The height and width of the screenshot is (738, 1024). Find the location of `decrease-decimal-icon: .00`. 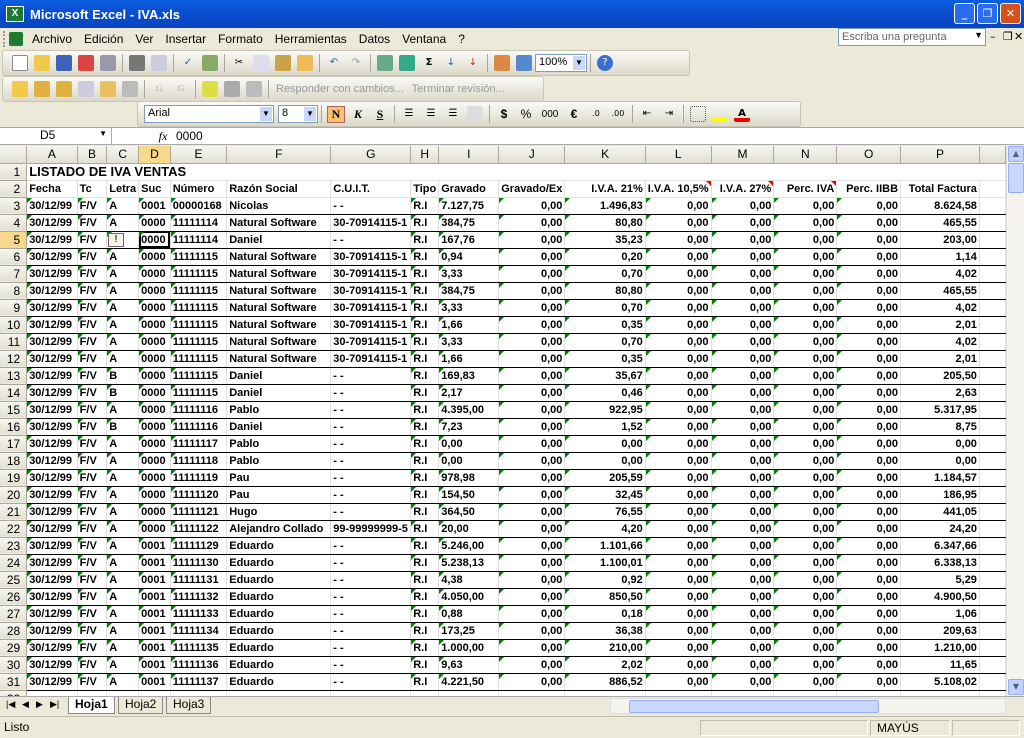

decrease-decimal-icon: .00 is located at coordinates (618, 114).